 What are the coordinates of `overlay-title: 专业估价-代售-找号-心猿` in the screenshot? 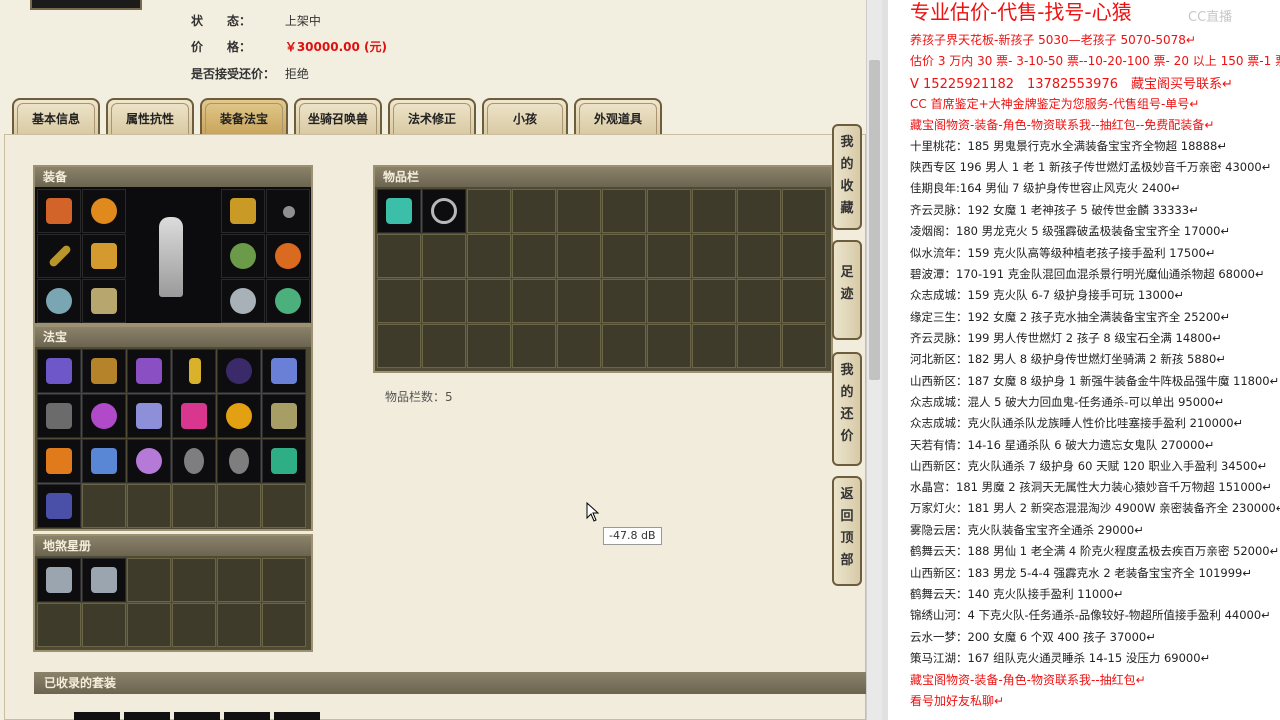 It's located at (1021, 12).